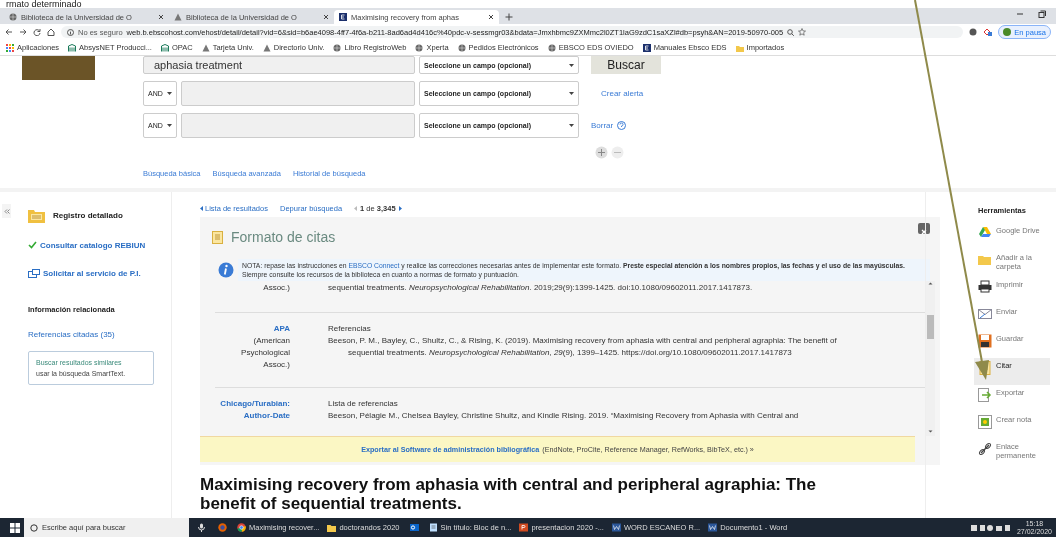 The height and width of the screenshot is (537, 1056). I want to click on reference-heading: Referencias, so click(350, 329).